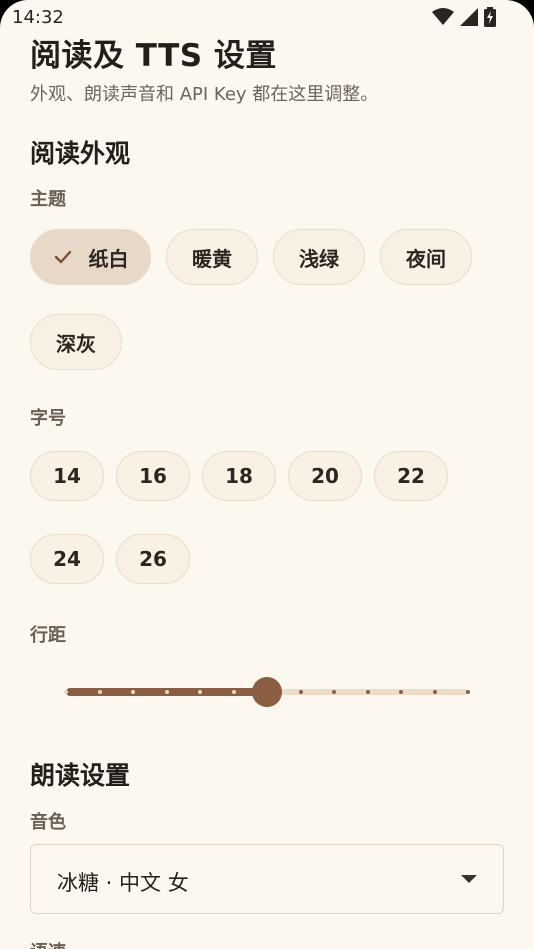 The width and height of the screenshot is (534, 949). Describe the element at coordinates (80, 775) in the screenshot. I see `section-title-reading: 朗读设置` at that location.